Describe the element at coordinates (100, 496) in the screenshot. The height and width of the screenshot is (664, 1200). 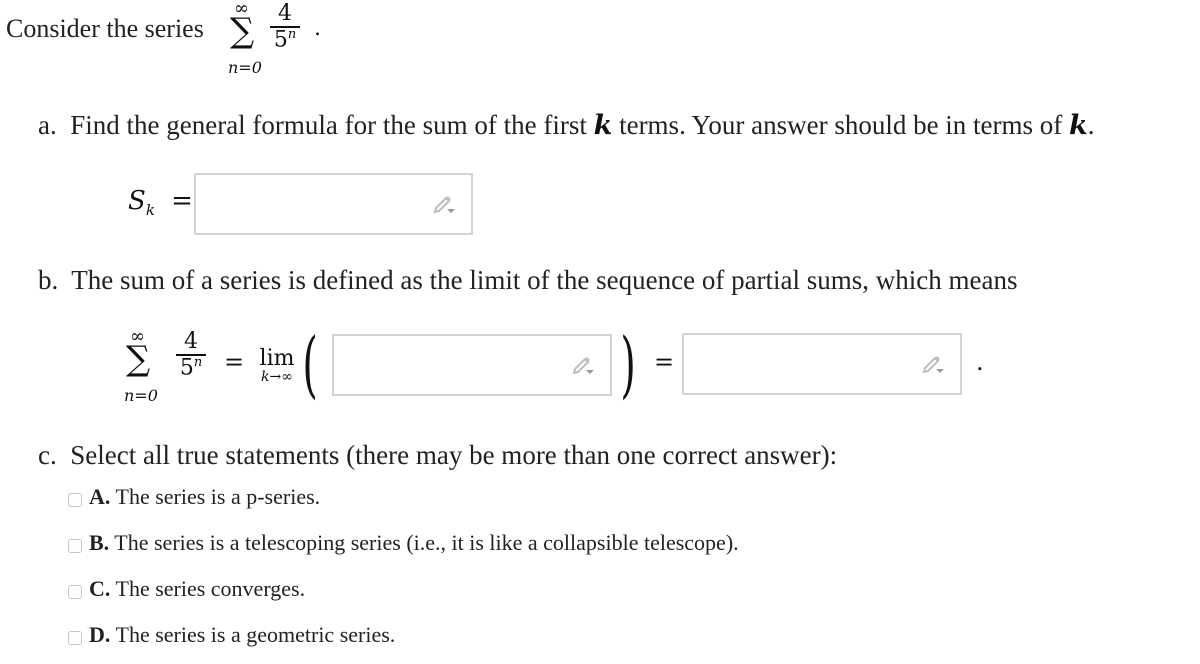
I see `option-letter: A.` at that location.